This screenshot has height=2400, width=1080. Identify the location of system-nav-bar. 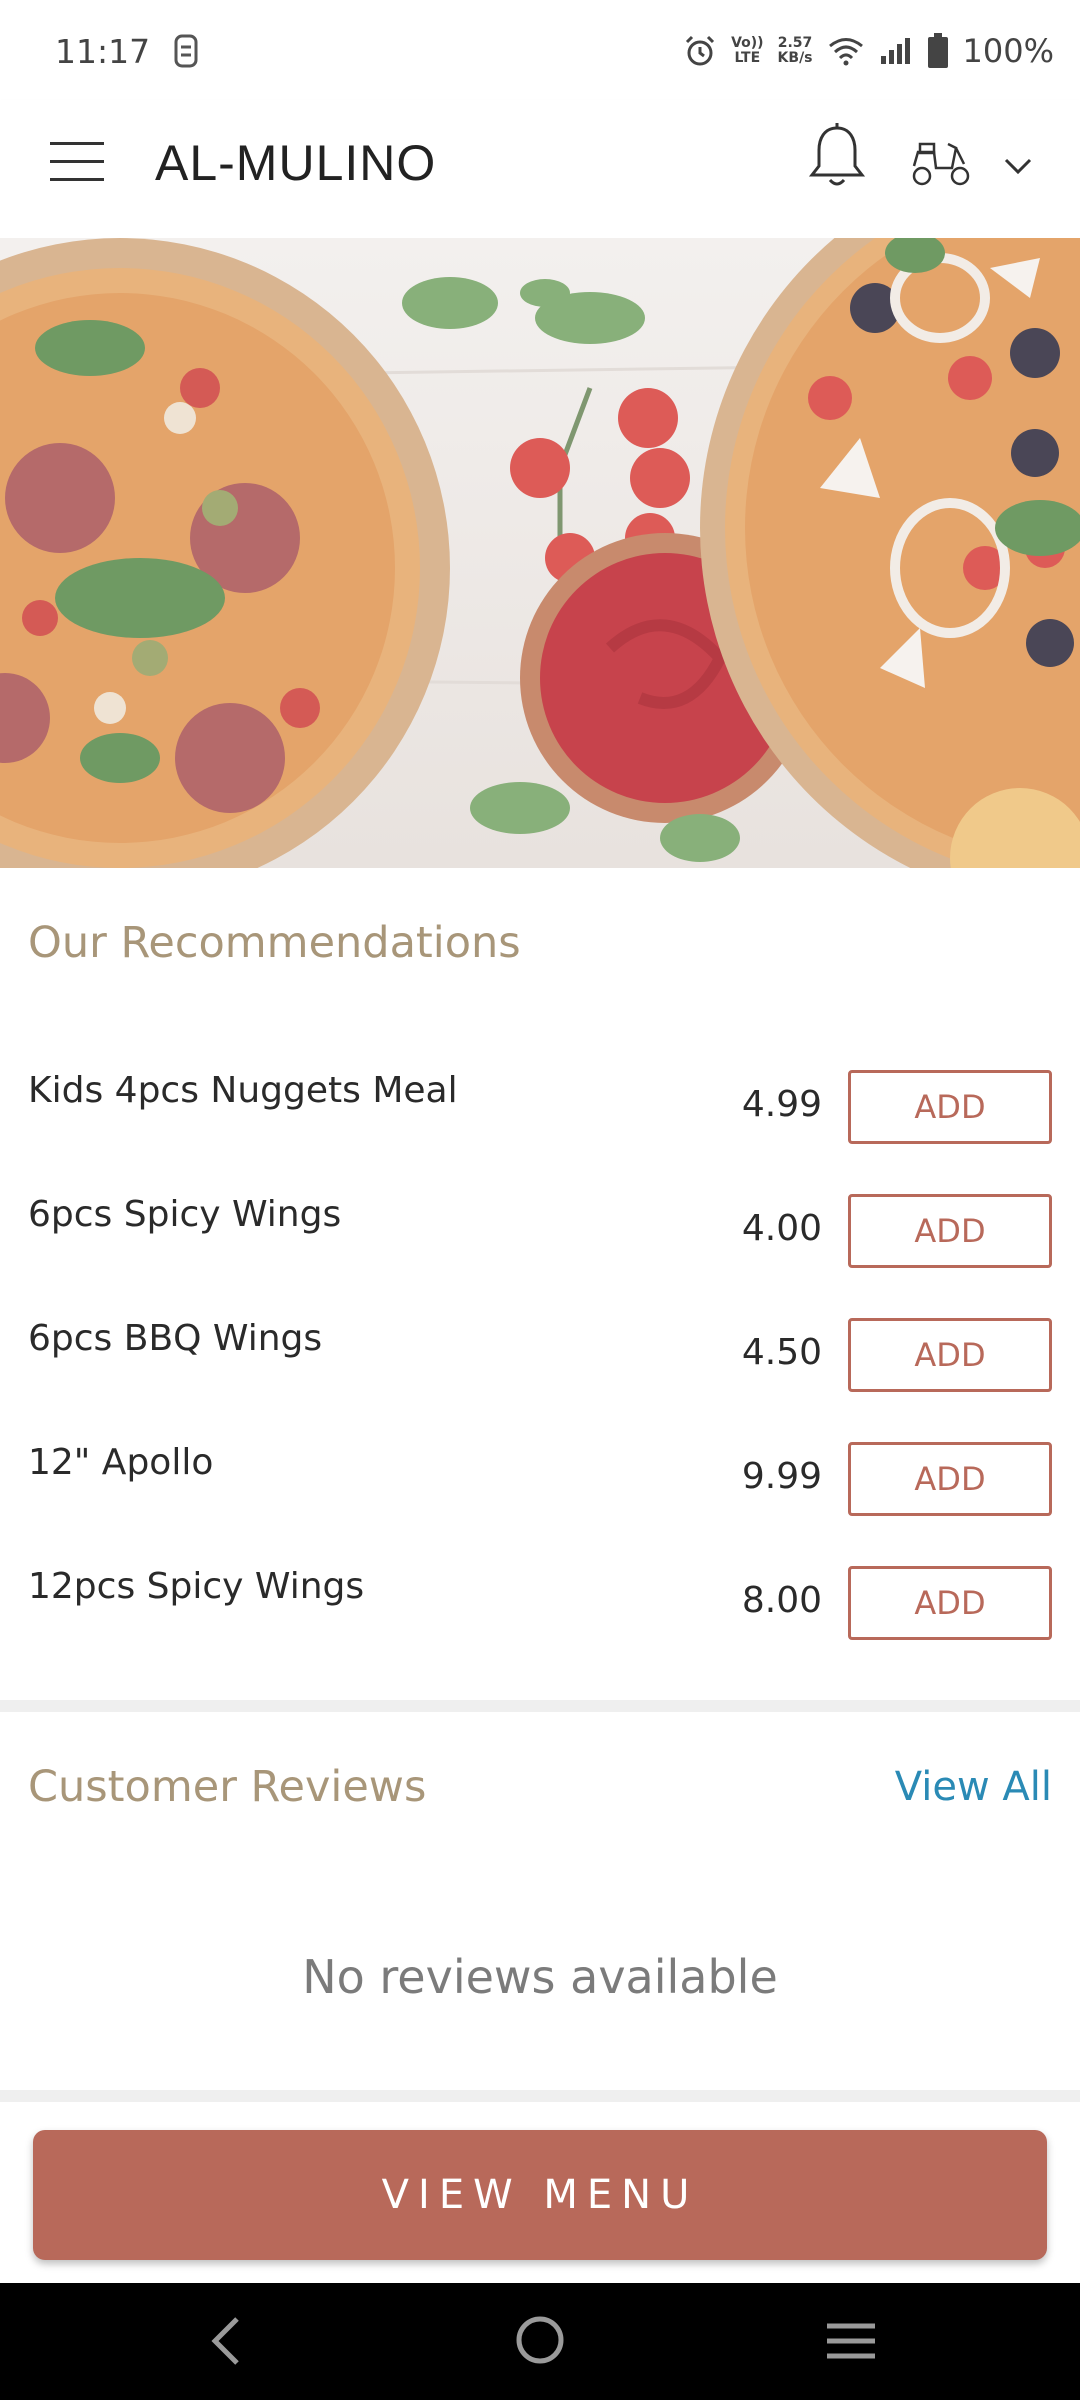
(540, 2341).